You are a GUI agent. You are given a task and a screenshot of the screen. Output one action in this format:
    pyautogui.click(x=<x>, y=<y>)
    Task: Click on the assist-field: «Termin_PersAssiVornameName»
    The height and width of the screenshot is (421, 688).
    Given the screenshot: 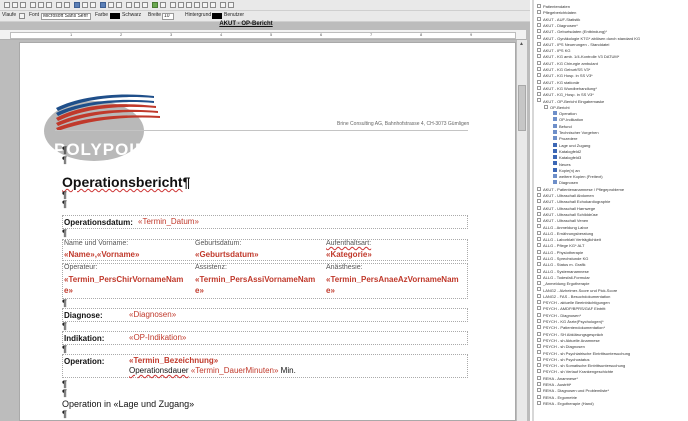 What is the action you would take?
    pyautogui.click(x=259, y=285)
    